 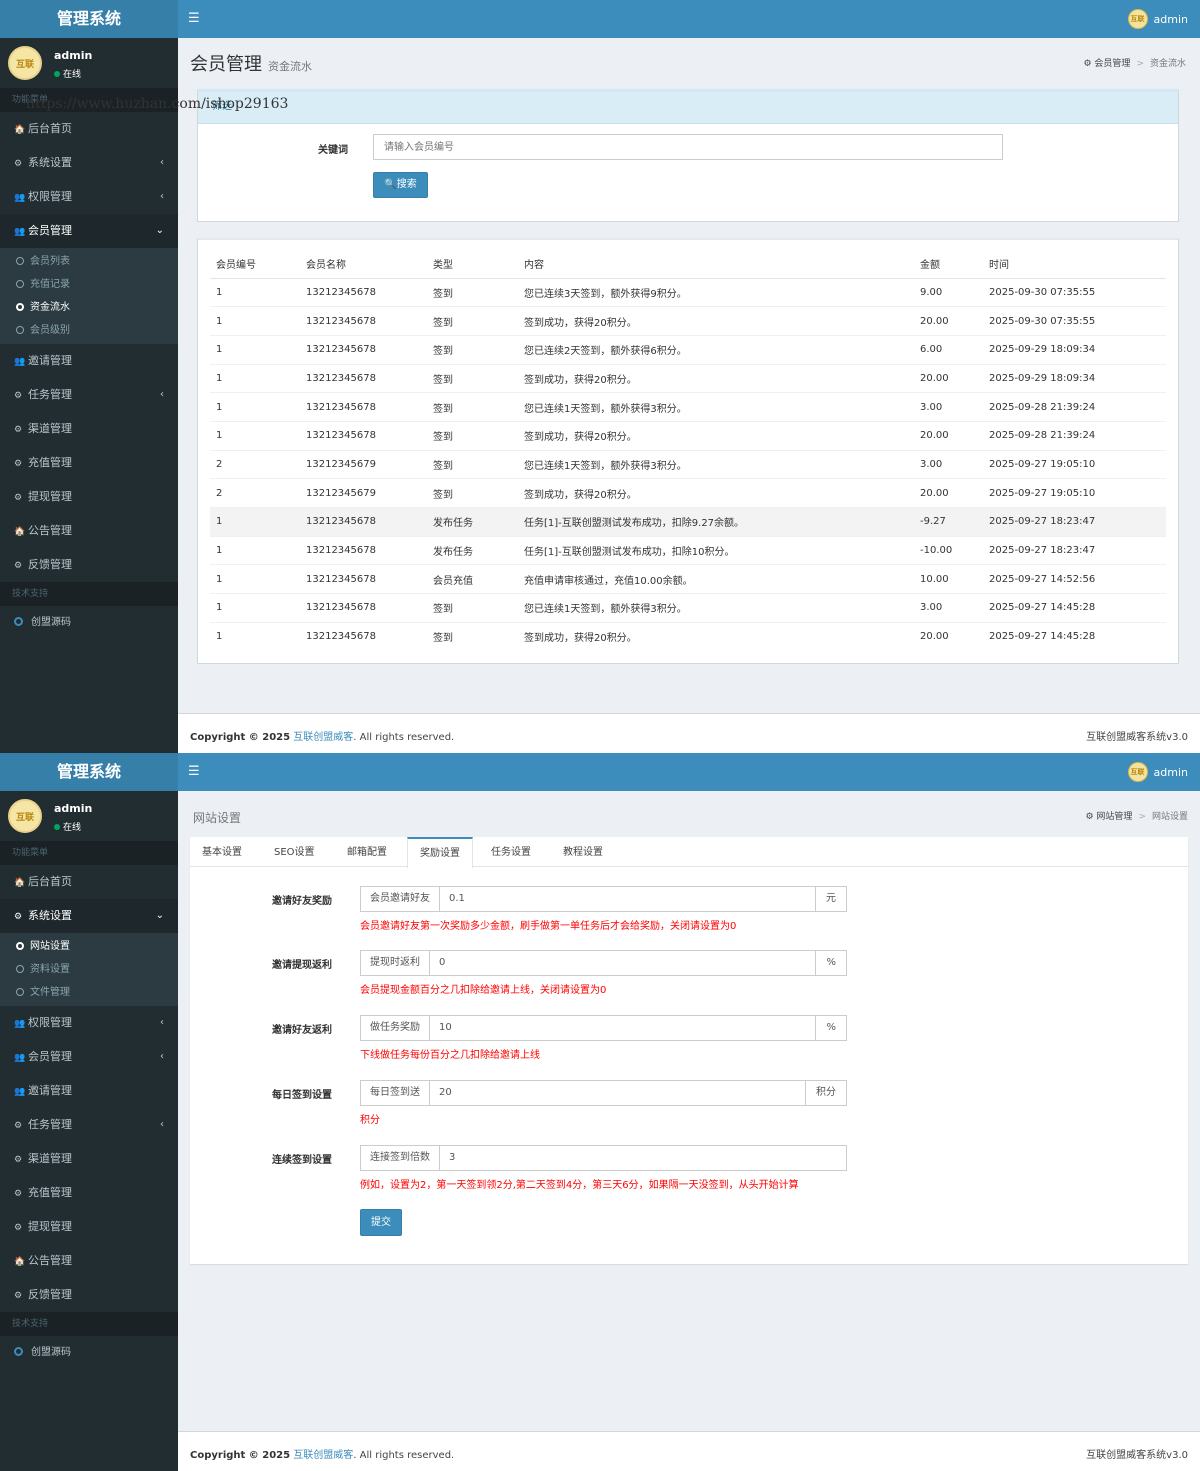 I want to click on user-name: admin, so click(x=73, y=808).